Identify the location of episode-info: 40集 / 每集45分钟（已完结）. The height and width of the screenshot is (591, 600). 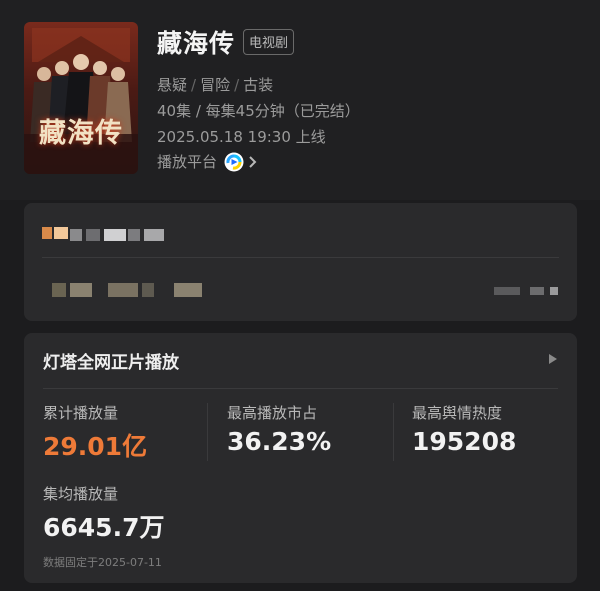
(258, 111).